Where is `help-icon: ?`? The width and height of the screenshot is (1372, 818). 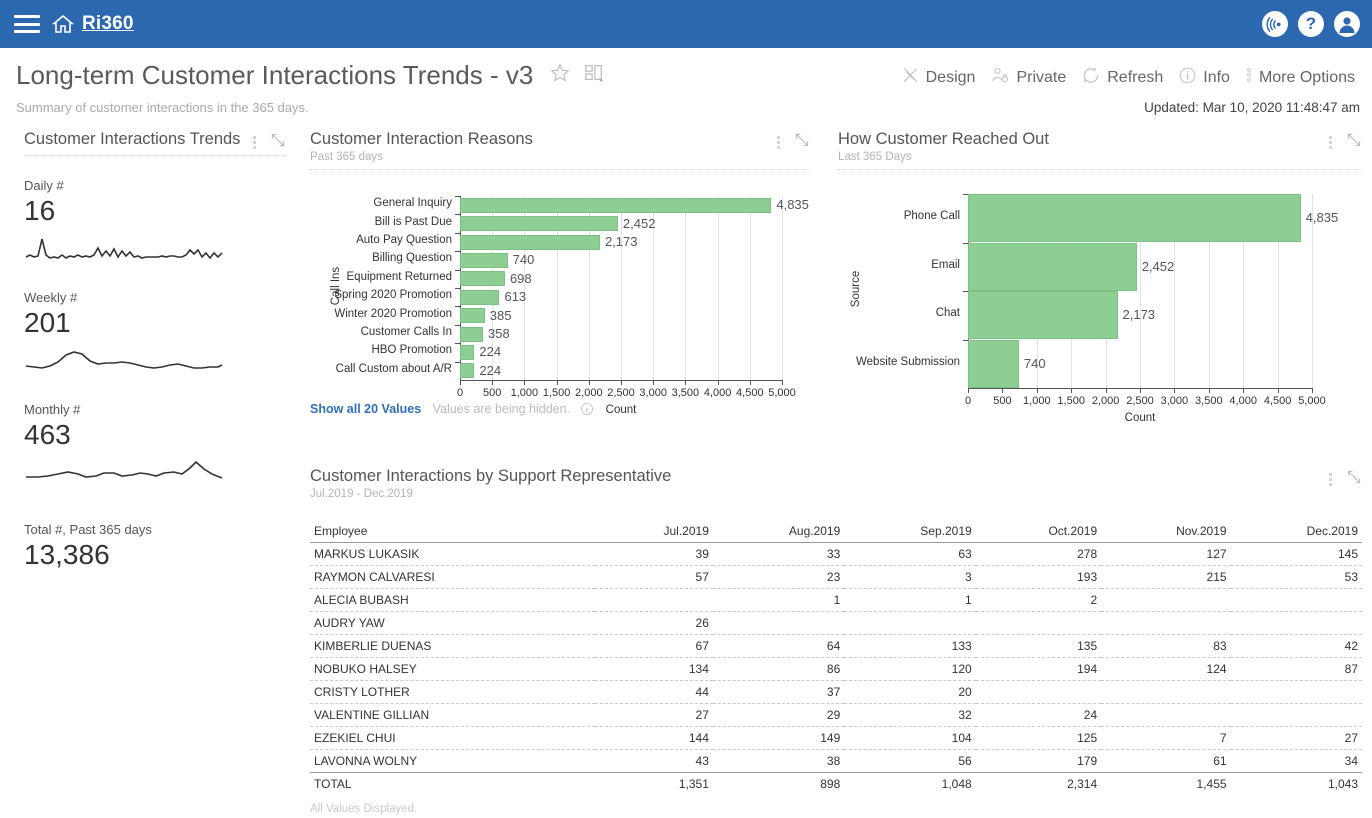
help-icon: ? is located at coordinates (1311, 24).